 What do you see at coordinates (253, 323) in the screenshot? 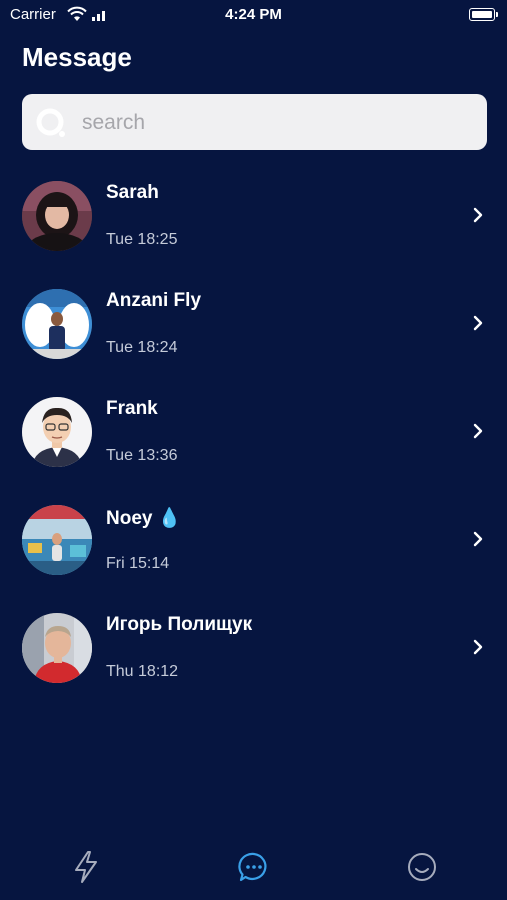
I see `conversation-item-anzani-fly: Anzani Fly Tue 18:24` at bounding box center [253, 323].